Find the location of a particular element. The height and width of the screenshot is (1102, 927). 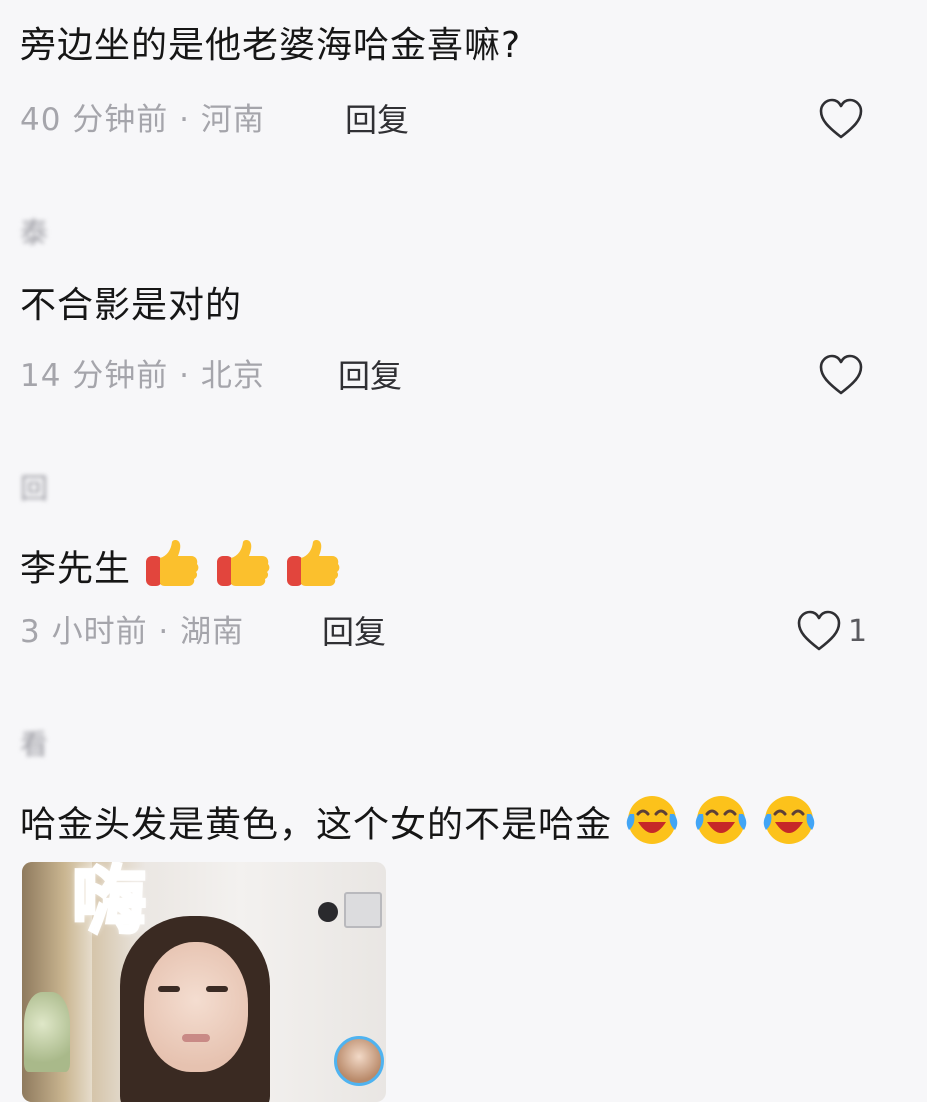

comment-text-row: 哈金头发是黄色，这个女的不是哈金 is located at coordinates (418, 826).